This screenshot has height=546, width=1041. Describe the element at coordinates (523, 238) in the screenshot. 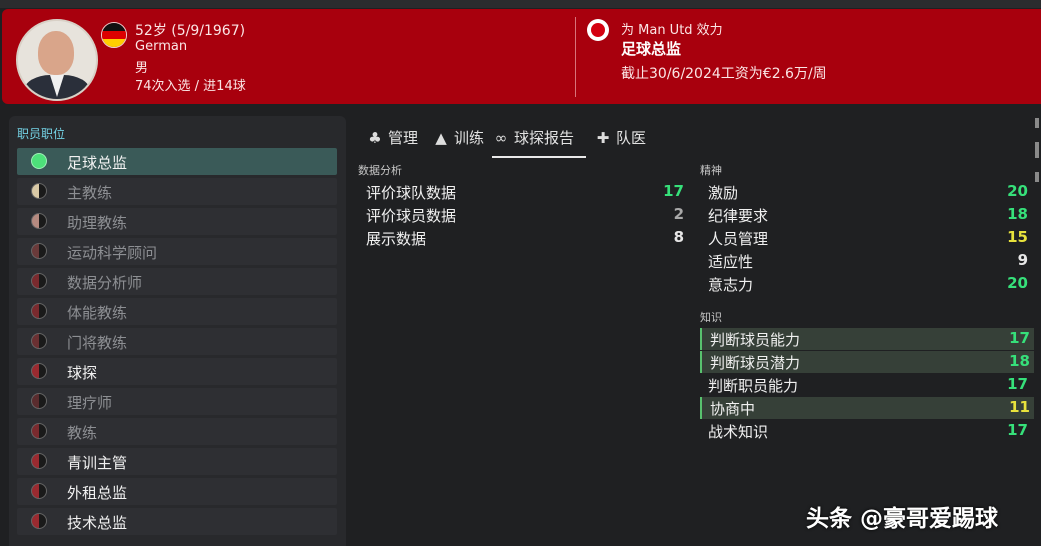

I see `attribute-row: 展示数据 8` at that location.